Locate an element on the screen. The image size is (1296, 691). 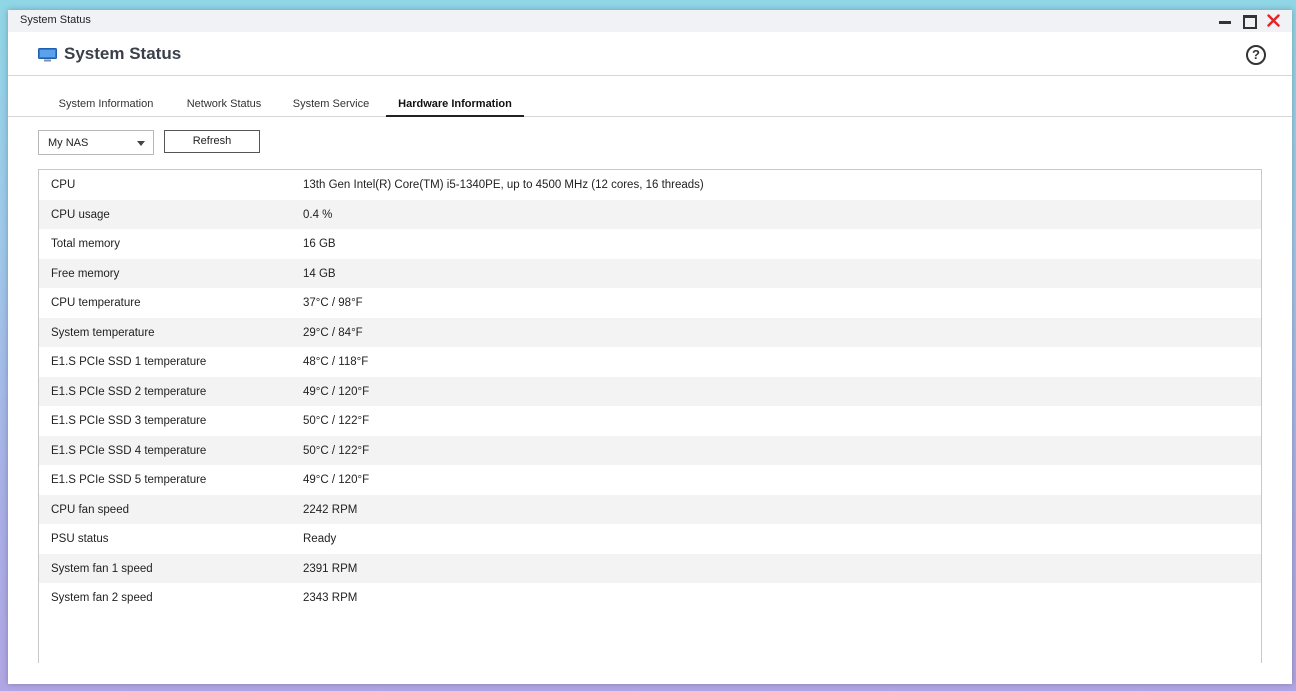
close-icon is located at coordinates (1274, 21).